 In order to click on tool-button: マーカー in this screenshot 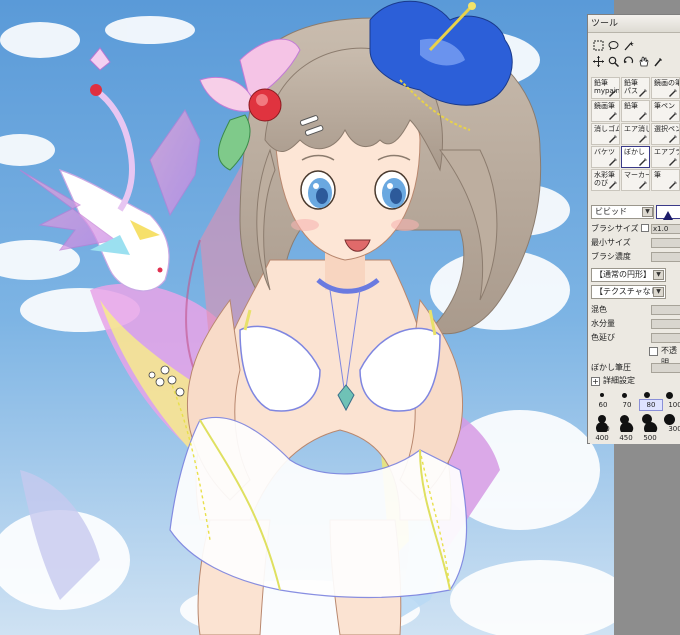, I will do `click(635, 180)`.